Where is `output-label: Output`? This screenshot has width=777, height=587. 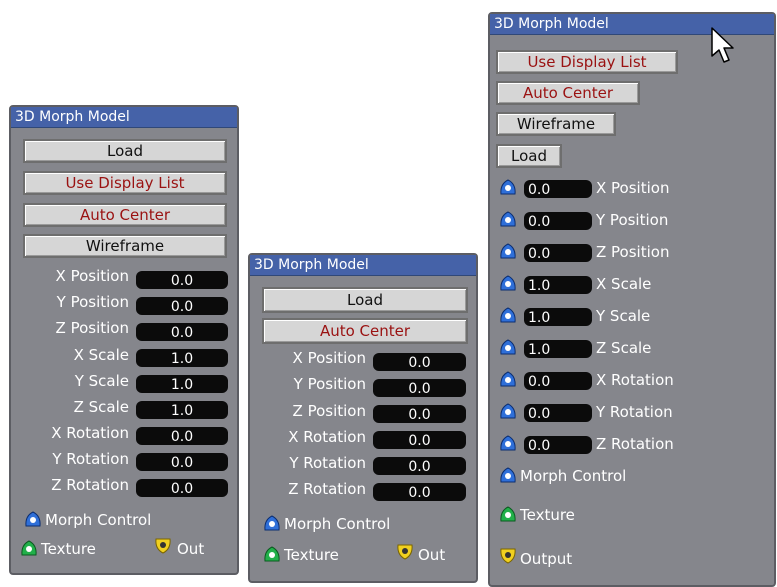 output-label: Output is located at coordinates (546, 559).